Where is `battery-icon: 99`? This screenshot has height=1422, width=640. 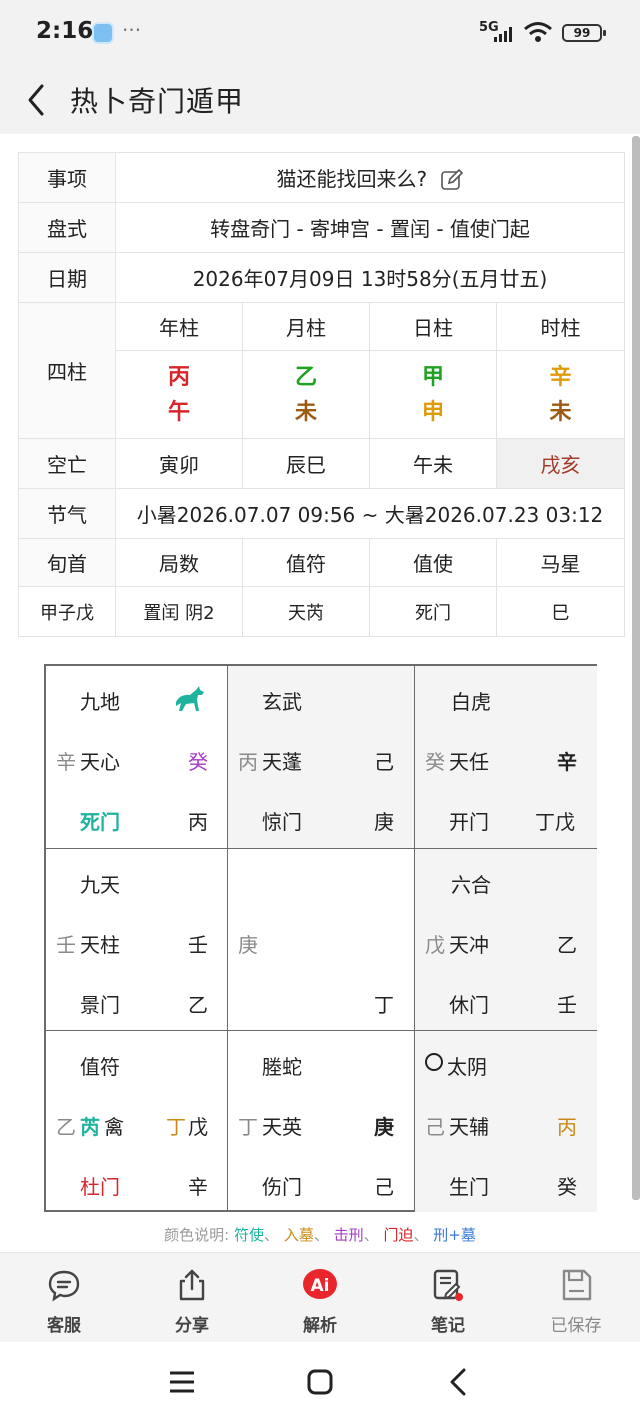
battery-icon: 99 is located at coordinates (584, 33).